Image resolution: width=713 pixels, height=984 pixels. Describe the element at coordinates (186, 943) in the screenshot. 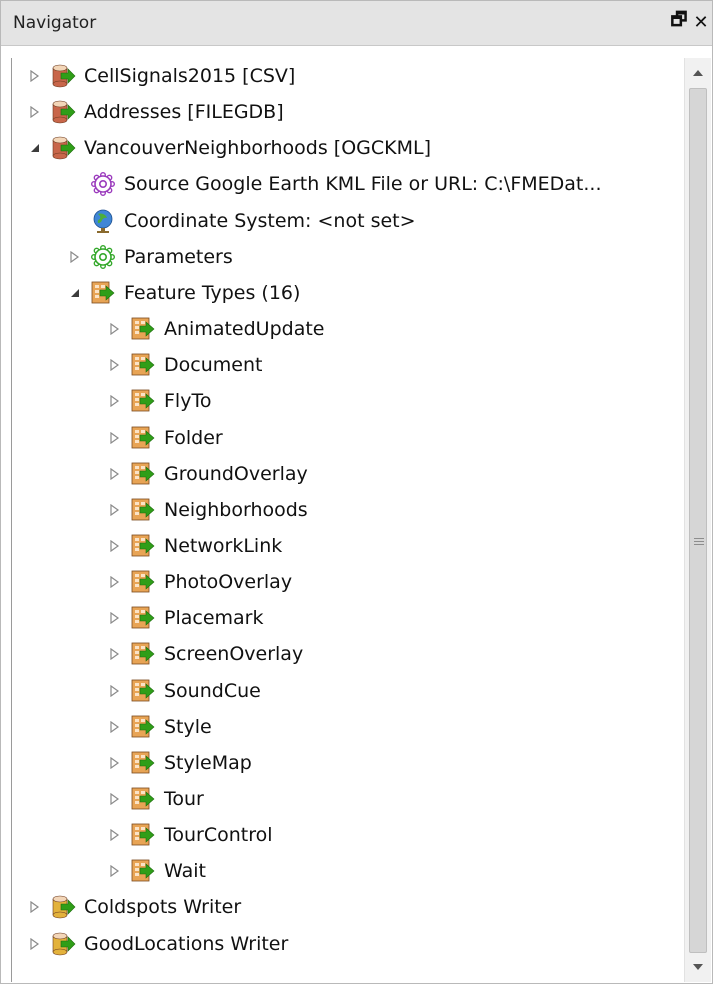

I see `tree-item-label: GoodLocations Writer` at that location.